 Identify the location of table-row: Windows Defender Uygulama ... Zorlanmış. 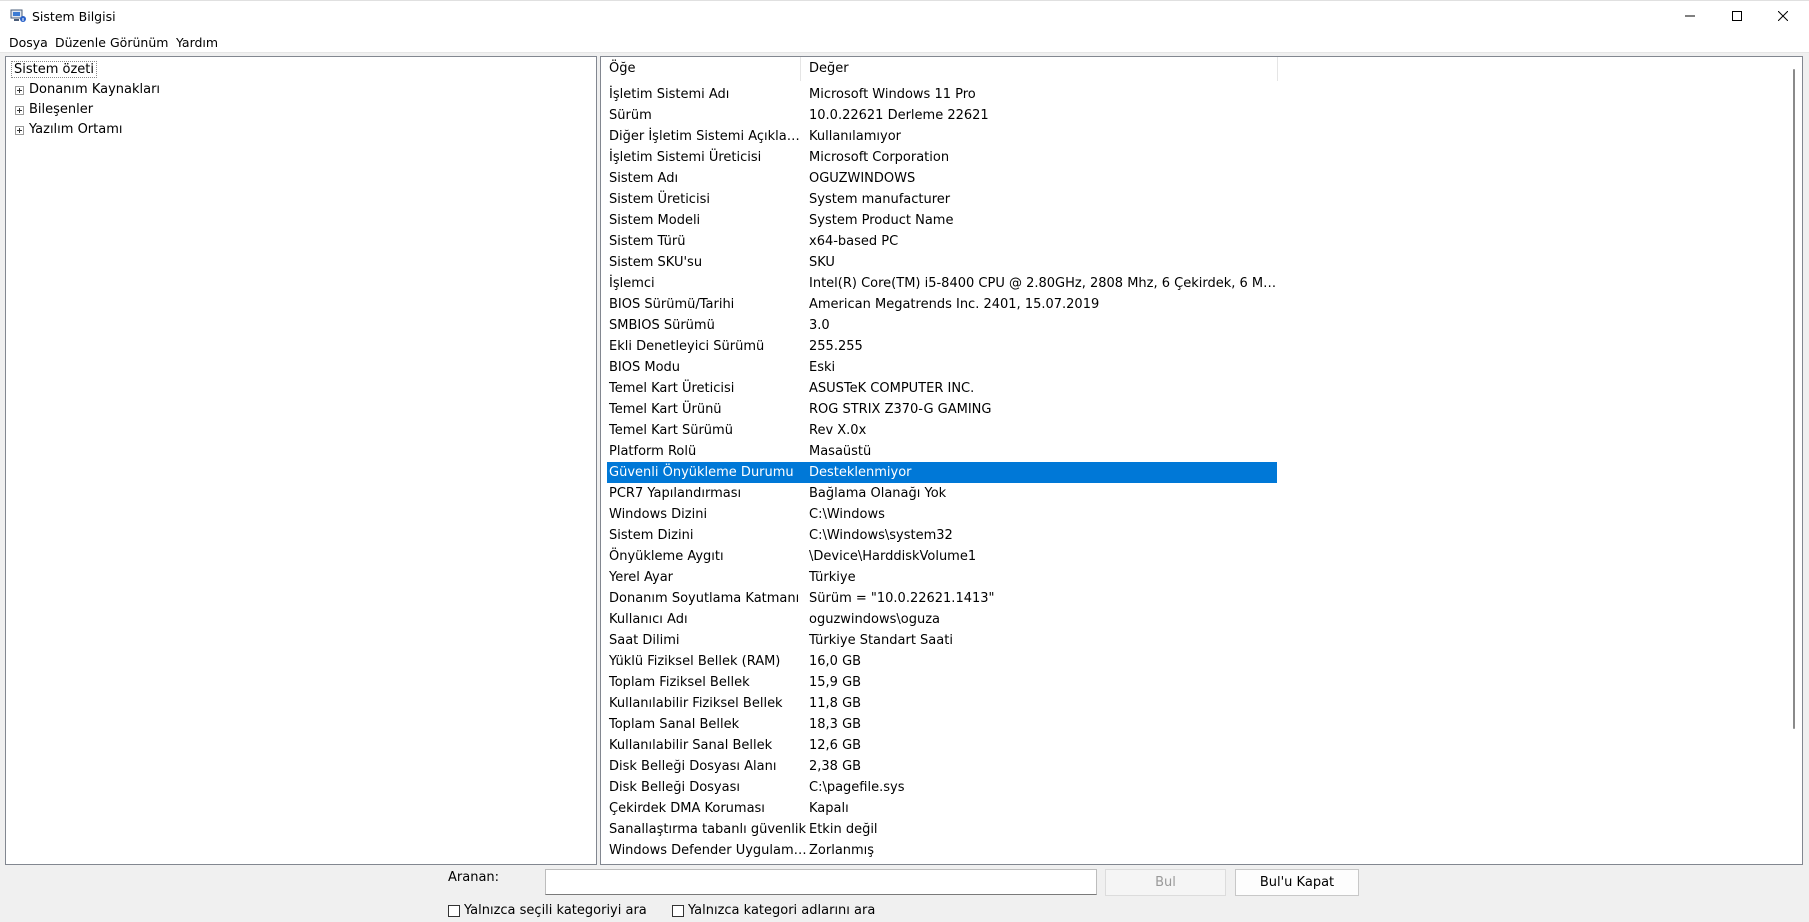
(942, 850).